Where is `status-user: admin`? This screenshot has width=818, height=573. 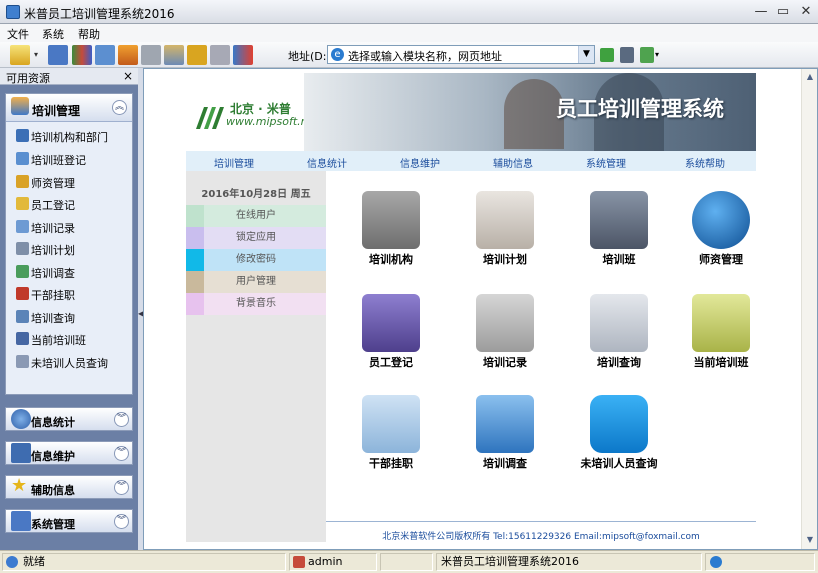 status-user: admin is located at coordinates (333, 562).